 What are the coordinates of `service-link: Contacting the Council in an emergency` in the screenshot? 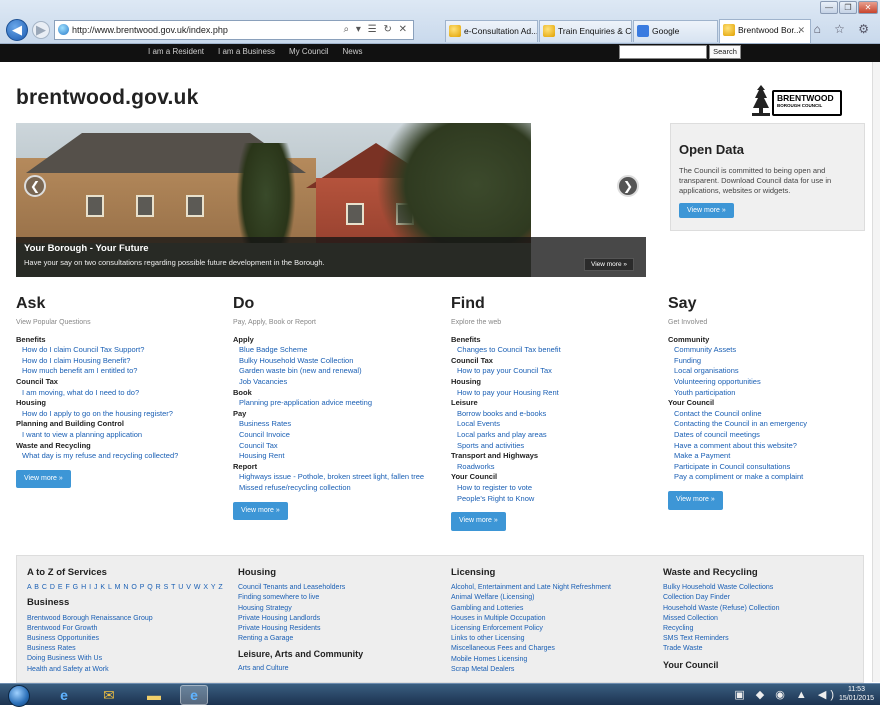 It's located at (773, 424).